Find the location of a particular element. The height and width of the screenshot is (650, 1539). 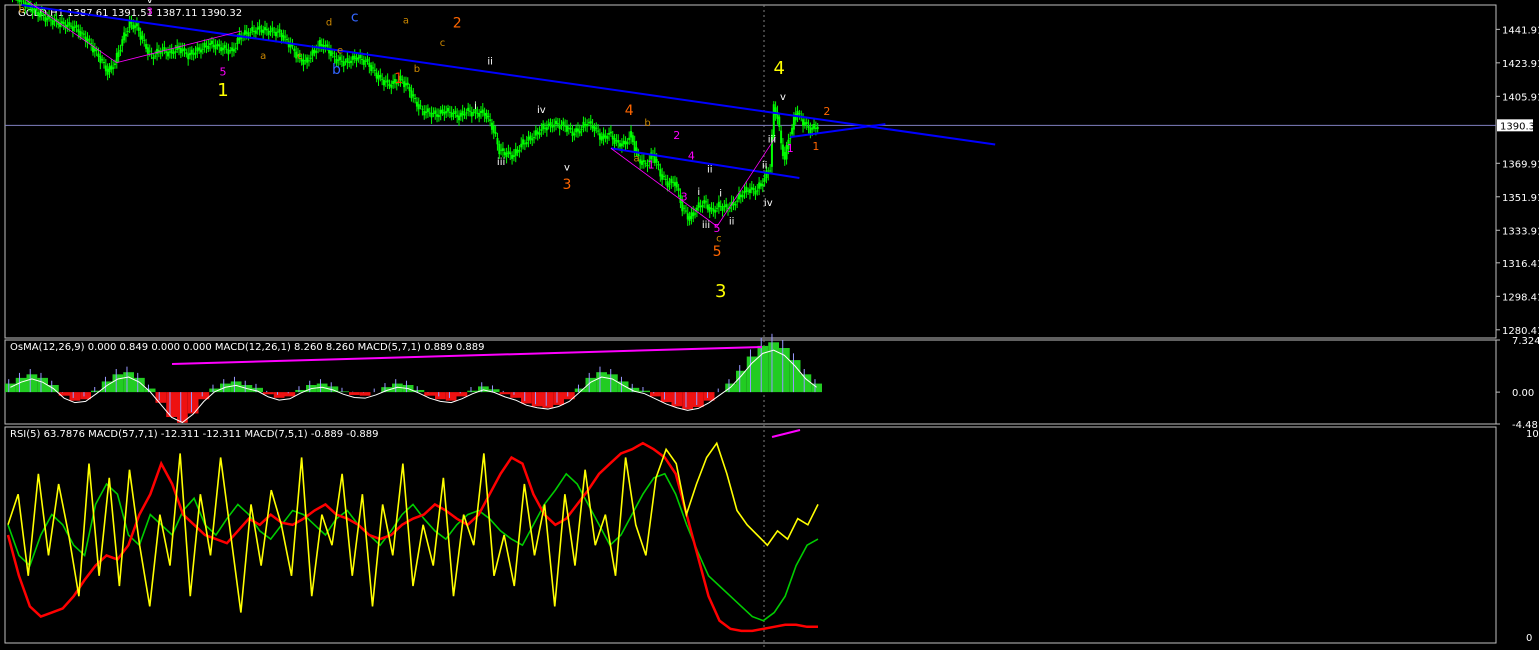

wave-label: 2 is located at coordinates (676, 135).